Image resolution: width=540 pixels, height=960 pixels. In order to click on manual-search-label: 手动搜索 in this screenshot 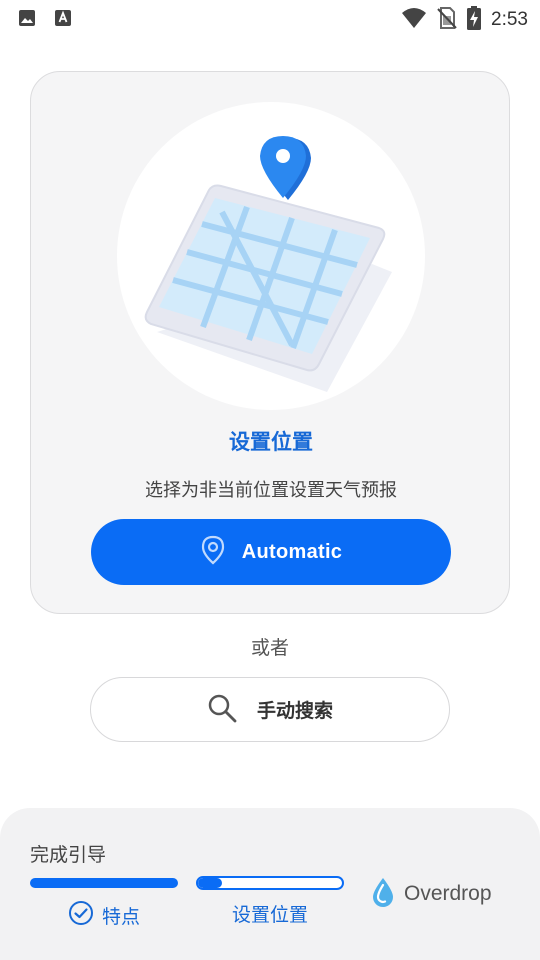, I will do `click(294, 711)`.